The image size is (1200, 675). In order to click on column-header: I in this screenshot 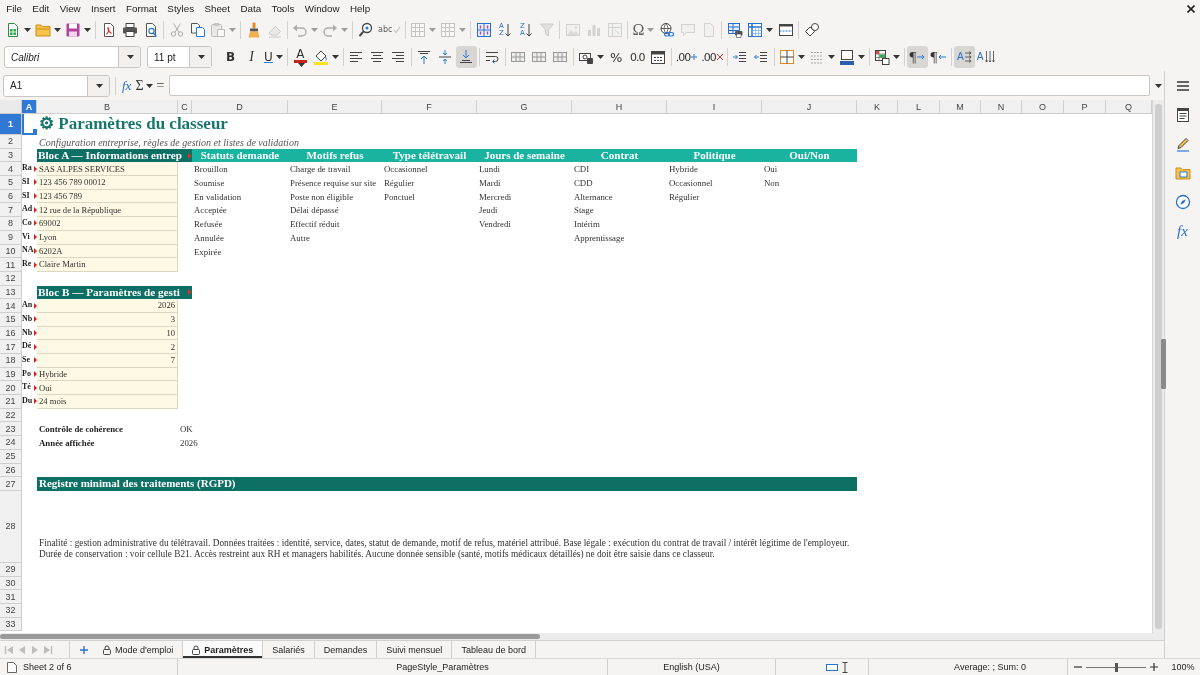, I will do `click(714, 107)`.